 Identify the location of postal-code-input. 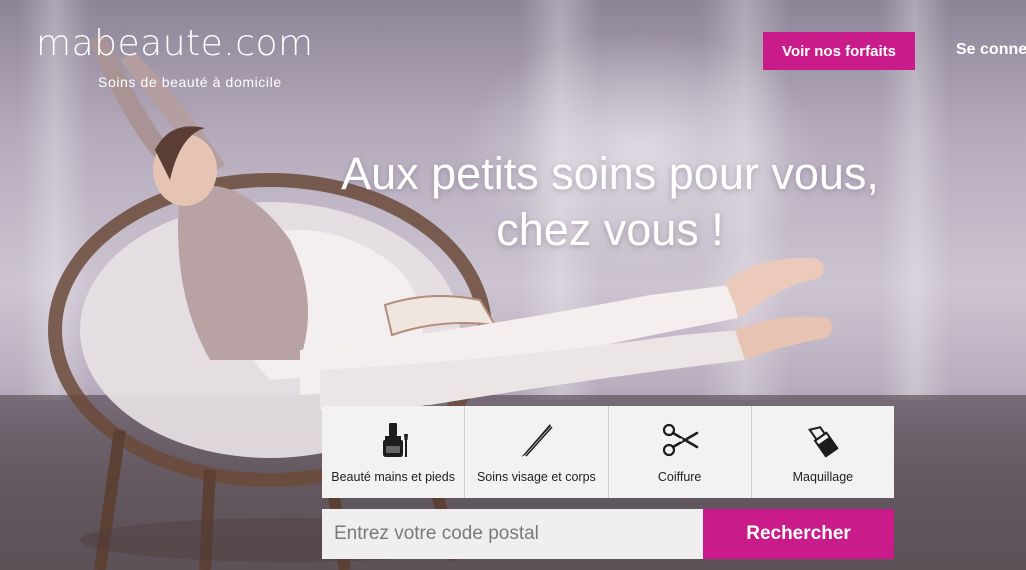
(512, 534).